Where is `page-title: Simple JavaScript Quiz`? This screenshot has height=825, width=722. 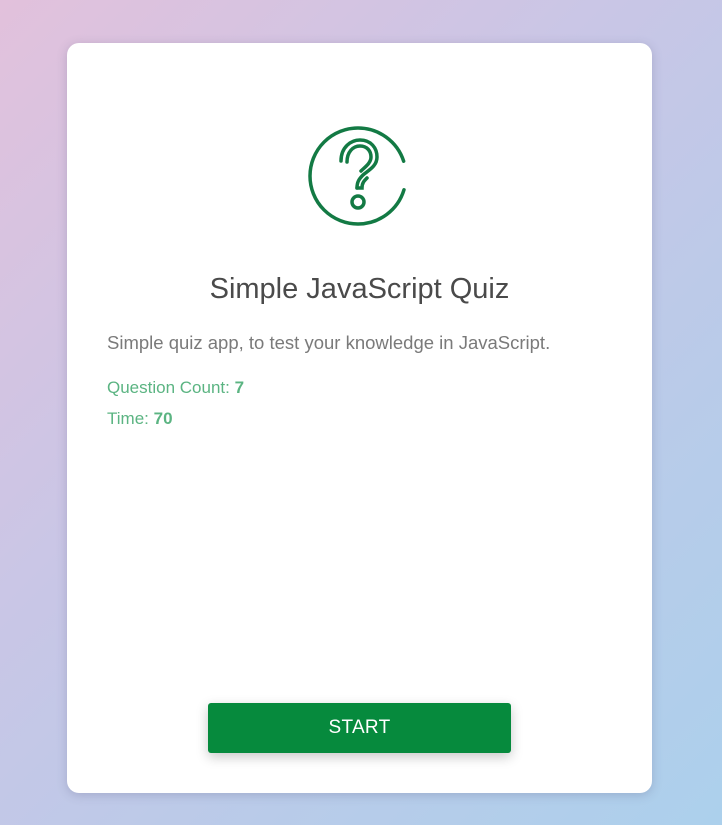
page-title: Simple JavaScript Quiz is located at coordinates (359, 289).